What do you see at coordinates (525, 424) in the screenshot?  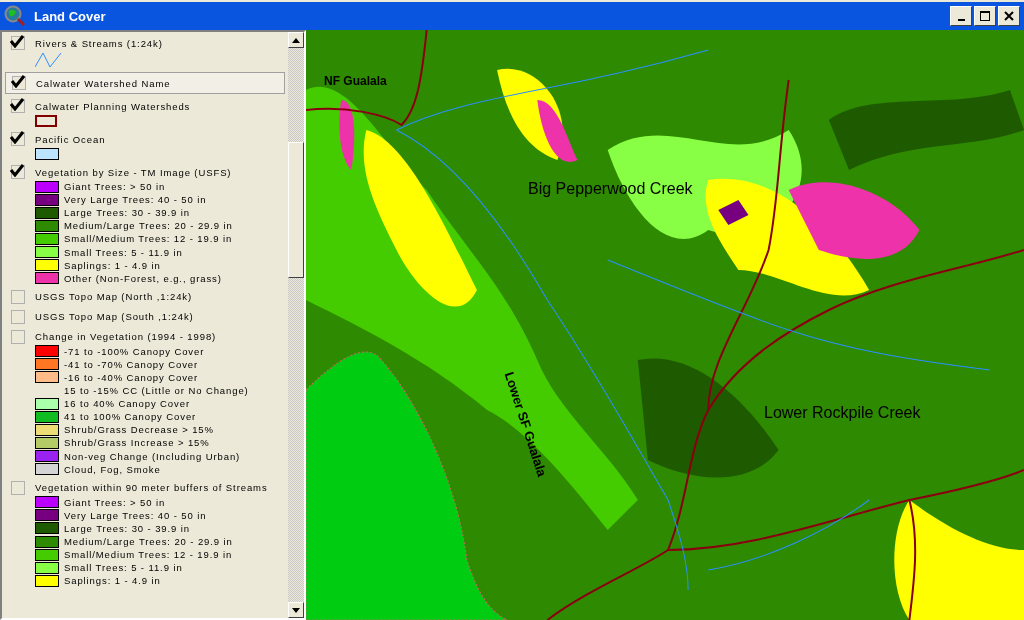 I see `map-label: Lower SF Gualala` at bounding box center [525, 424].